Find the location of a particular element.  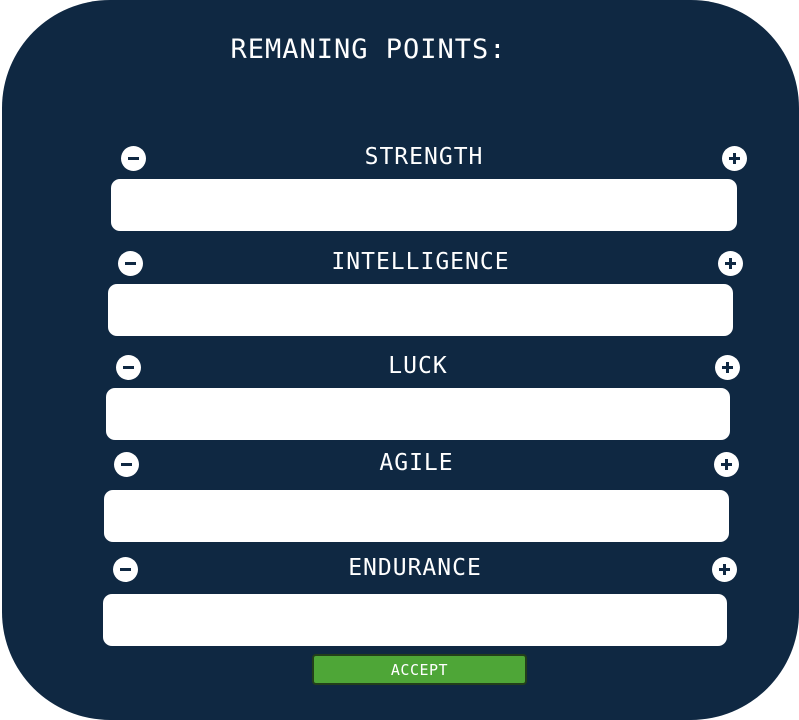

endurance-increase-button is located at coordinates (724, 569).